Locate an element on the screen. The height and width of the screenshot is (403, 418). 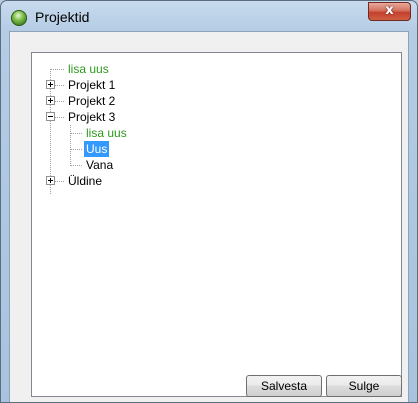
window-close-button: x is located at coordinates (389, 11).